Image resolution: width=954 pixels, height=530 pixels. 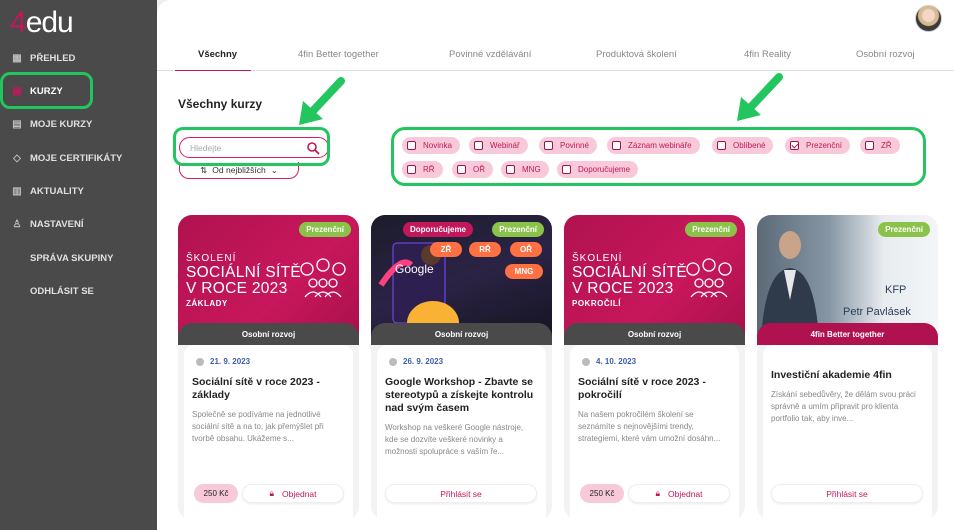 I want to click on course-date: 21. 9. 2023, so click(x=223, y=361).